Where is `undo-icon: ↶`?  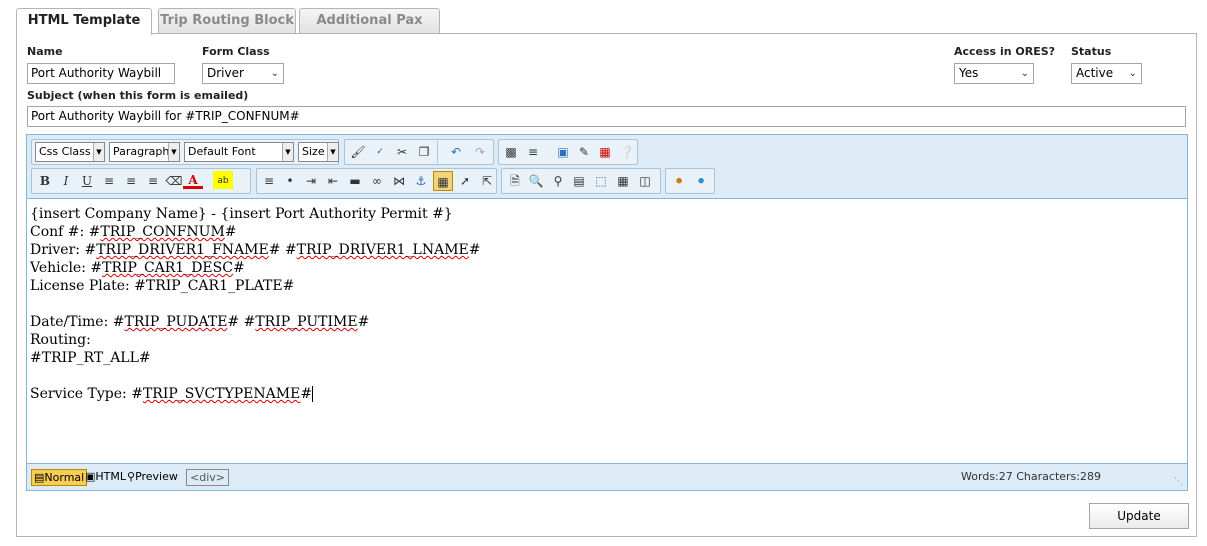 undo-icon: ↶ is located at coordinates (456, 152).